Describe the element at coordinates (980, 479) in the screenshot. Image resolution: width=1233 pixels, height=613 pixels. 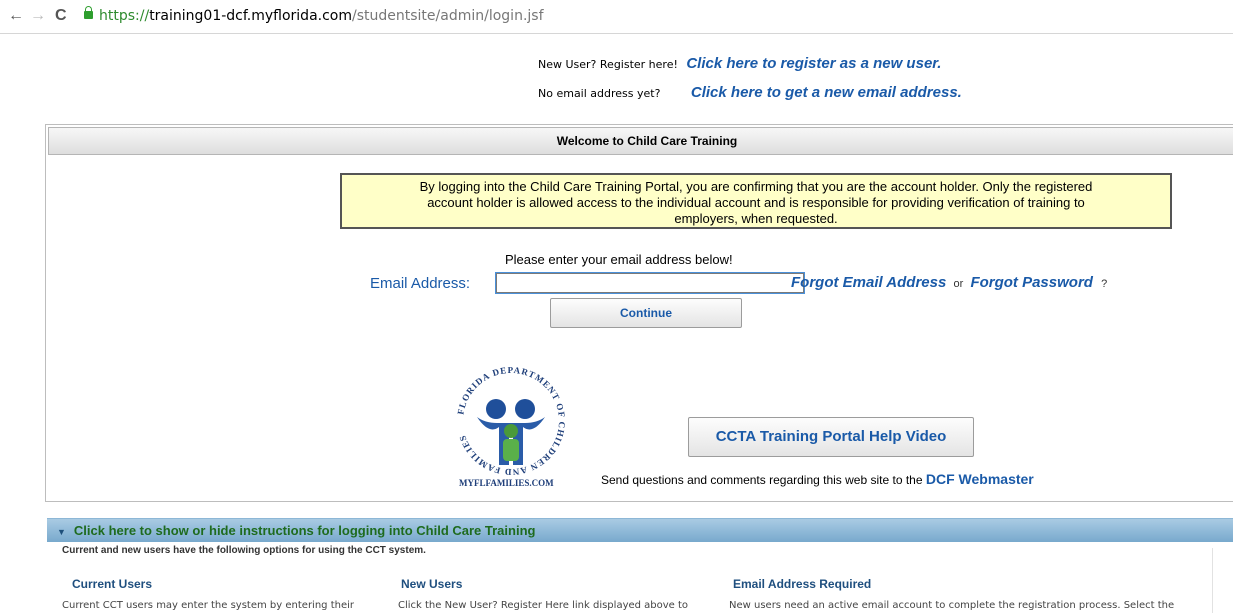
I see `dcf-webmaster-link: DCF Webmaster` at that location.